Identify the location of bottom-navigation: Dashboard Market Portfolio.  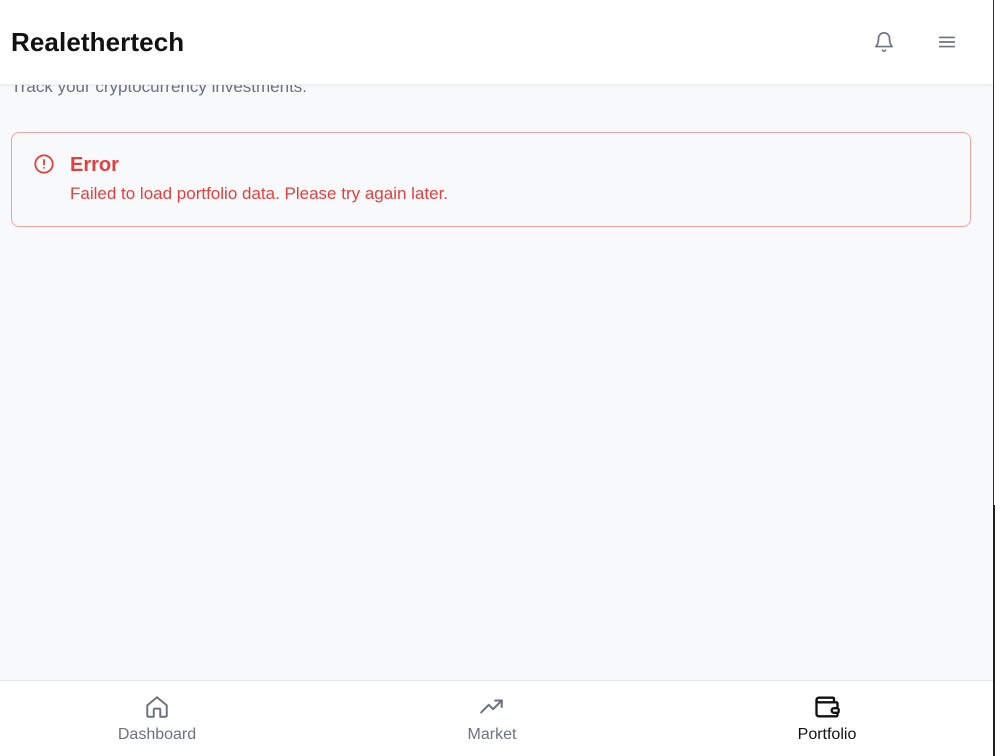
(496, 718).